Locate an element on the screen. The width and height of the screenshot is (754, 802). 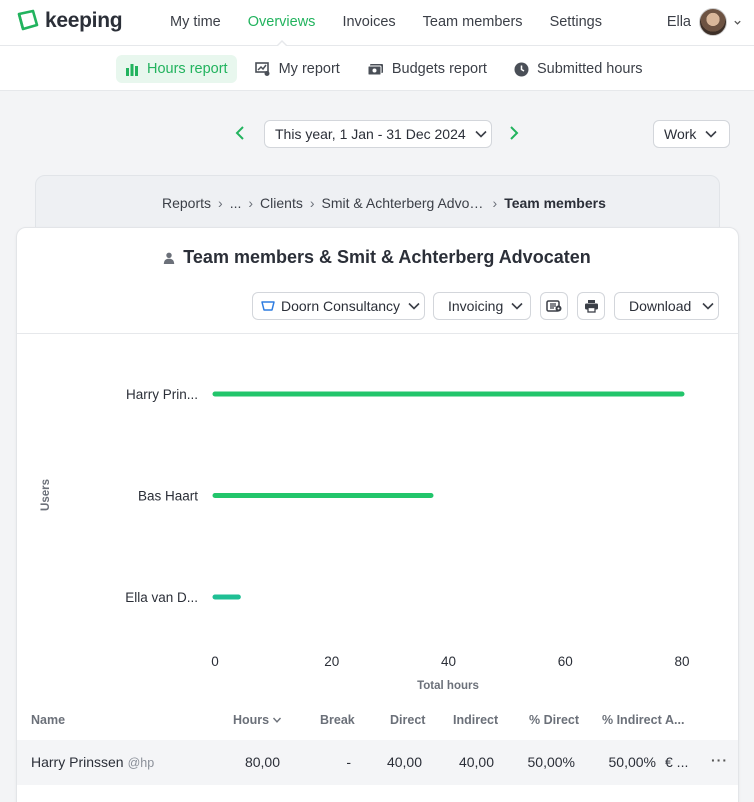
row-name-cell: Harry Prinssen @hp is located at coordinates (92, 762).